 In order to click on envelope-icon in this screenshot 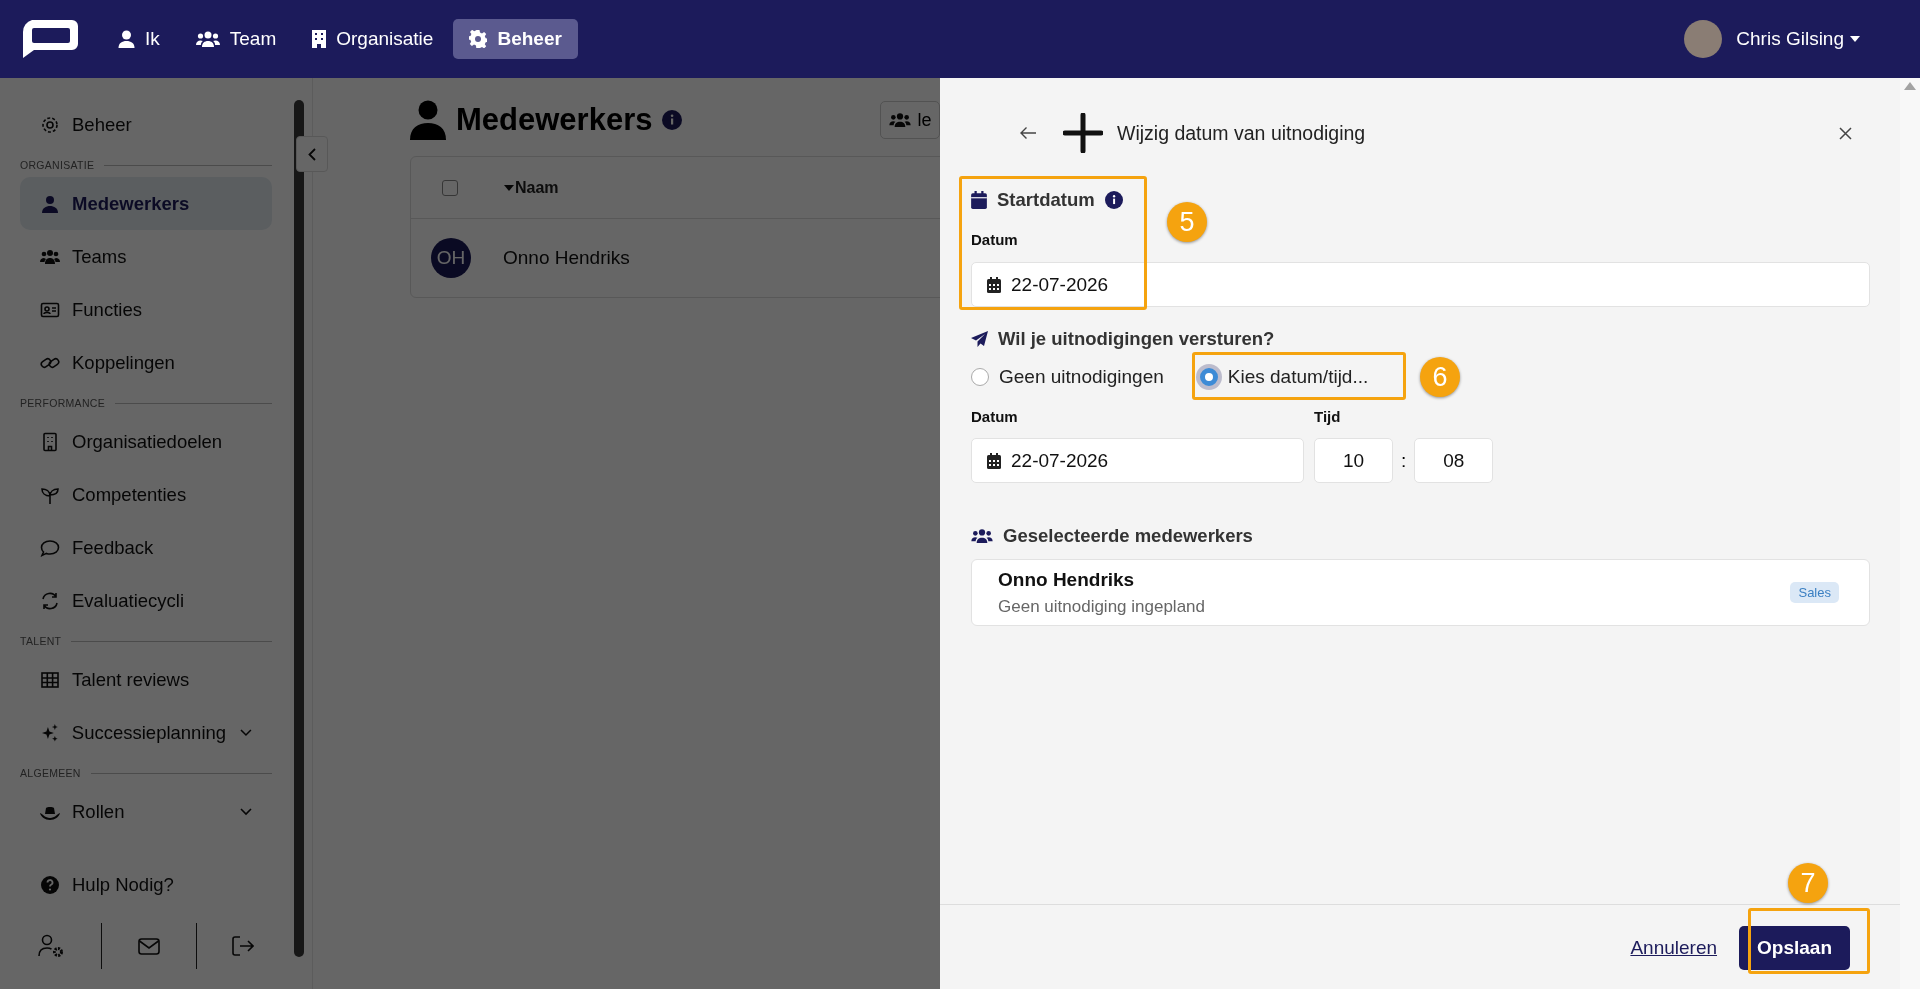, I will do `click(149, 946)`.